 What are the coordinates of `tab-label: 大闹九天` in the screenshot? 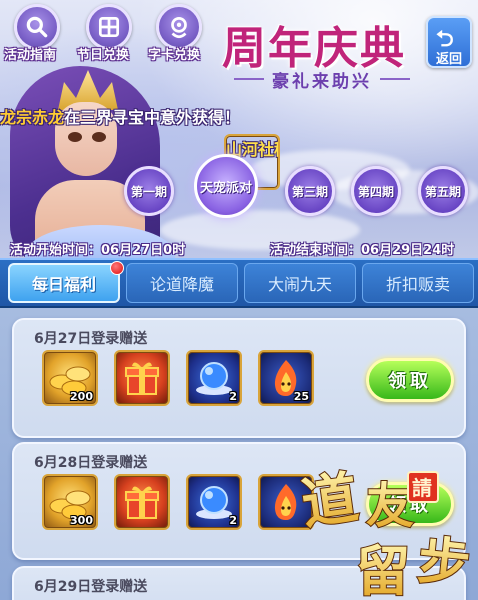 It's located at (299, 284).